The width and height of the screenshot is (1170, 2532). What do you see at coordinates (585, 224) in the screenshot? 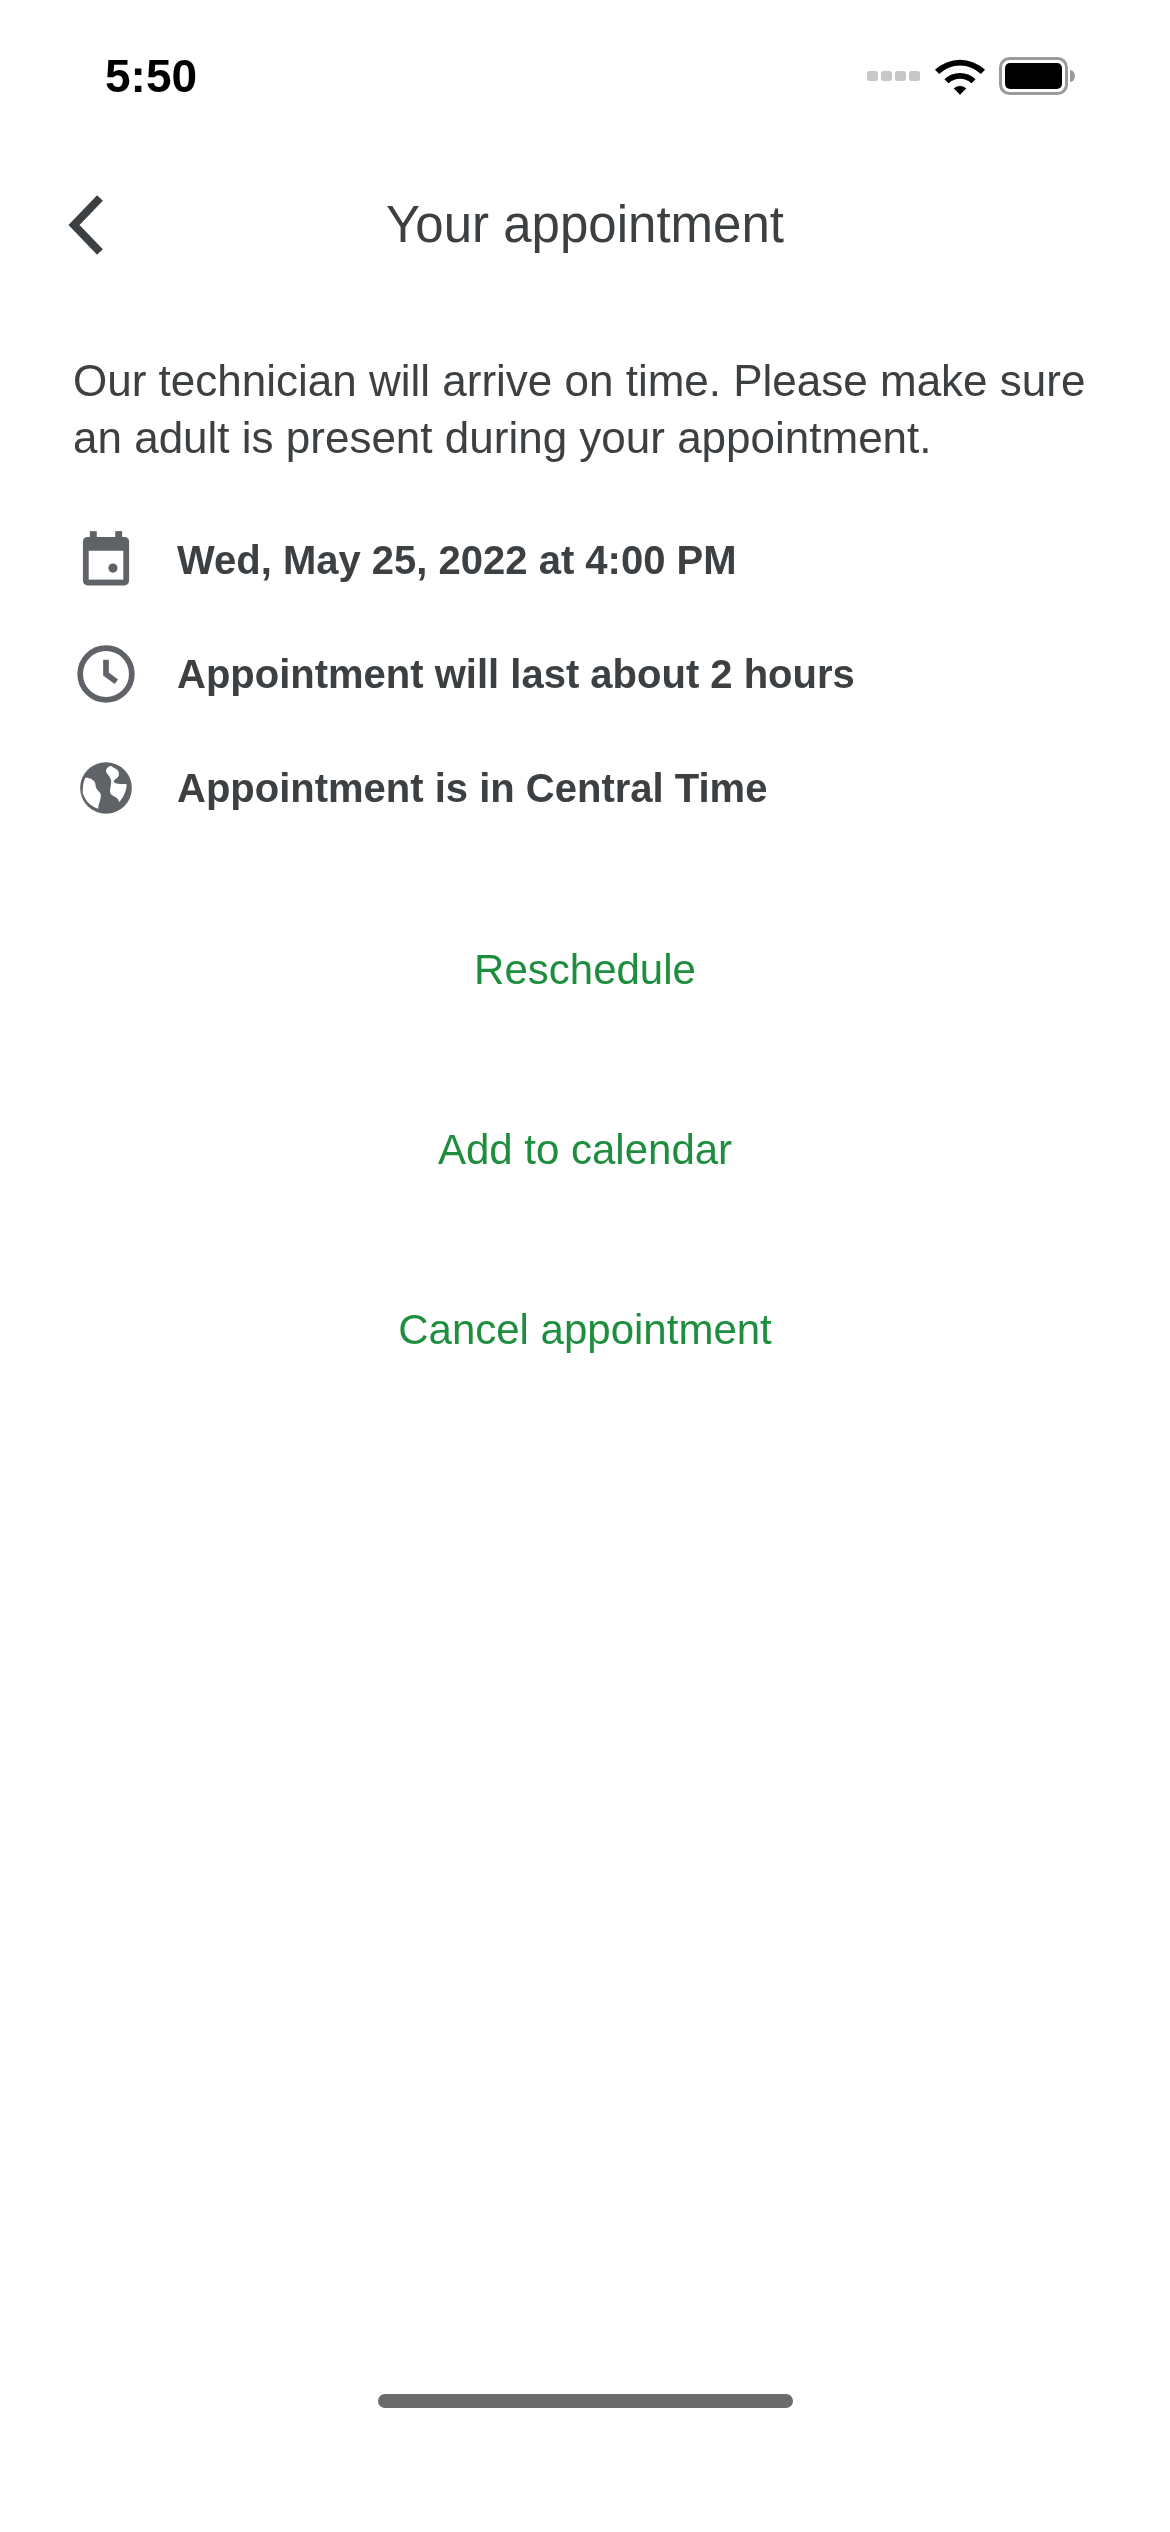
I see `page-title: Your appointment` at bounding box center [585, 224].